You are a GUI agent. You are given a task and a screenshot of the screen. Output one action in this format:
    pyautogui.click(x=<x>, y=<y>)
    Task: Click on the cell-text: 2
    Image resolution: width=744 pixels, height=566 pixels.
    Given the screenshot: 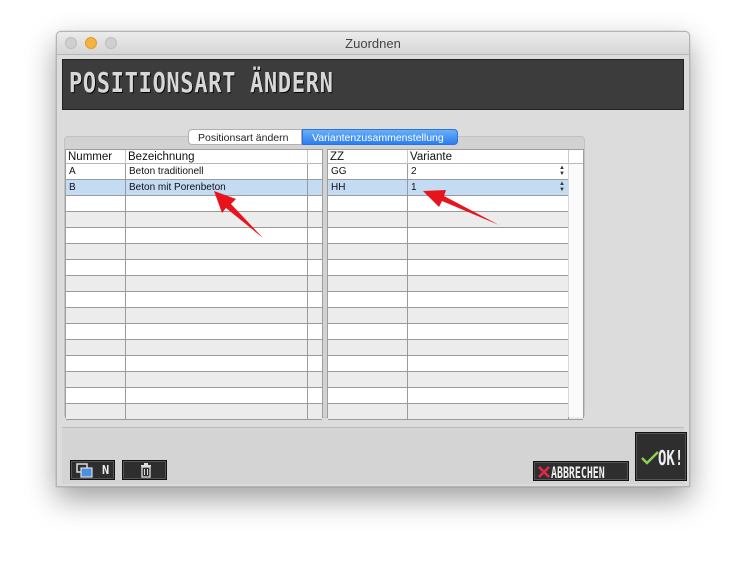 What is the action you would take?
    pyautogui.click(x=414, y=171)
    